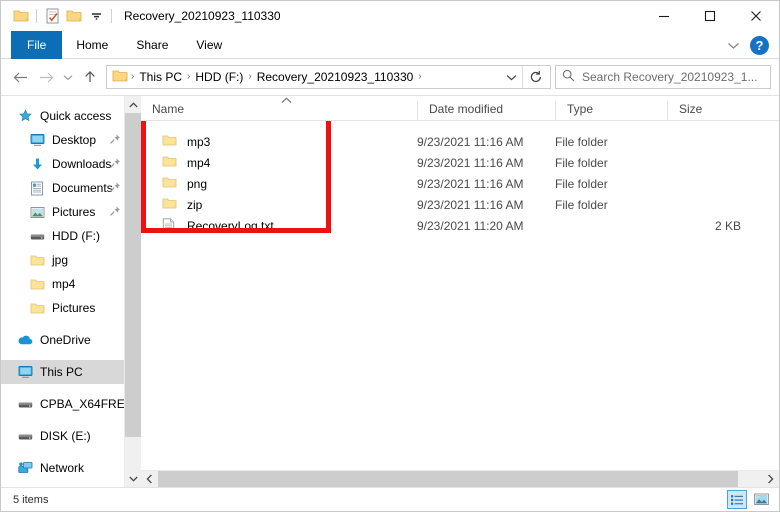  What do you see at coordinates (31, 499) in the screenshot?
I see `item-count-label: 5 items` at bounding box center [31, 499].